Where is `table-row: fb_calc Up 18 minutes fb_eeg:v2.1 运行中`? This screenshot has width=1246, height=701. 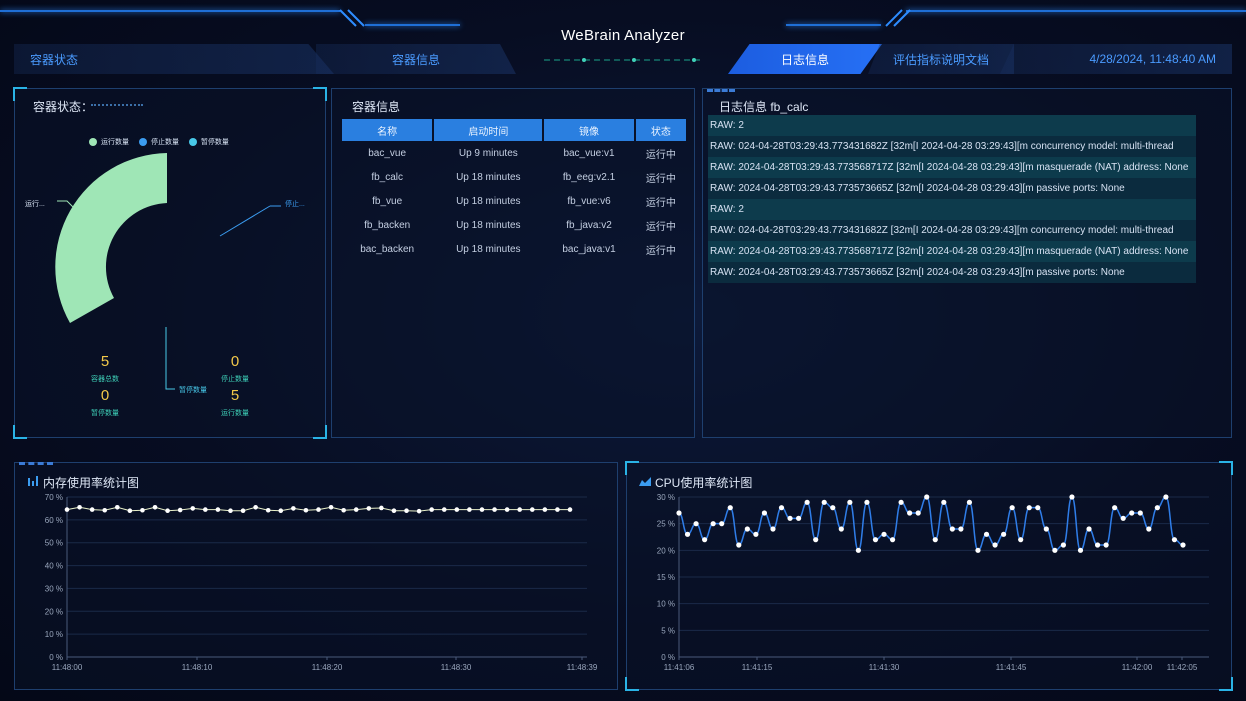
table-row: fb_calc Up 18 minutes fb_eeg:v2.1 运行中 is located at coordinates (514, 177).